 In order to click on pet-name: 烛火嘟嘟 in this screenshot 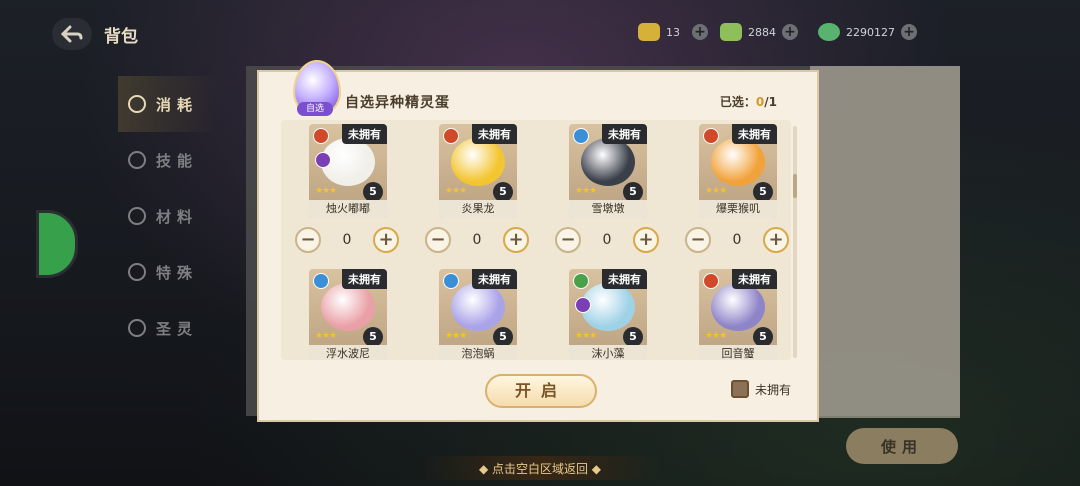, I will do `click(348, 209)`.